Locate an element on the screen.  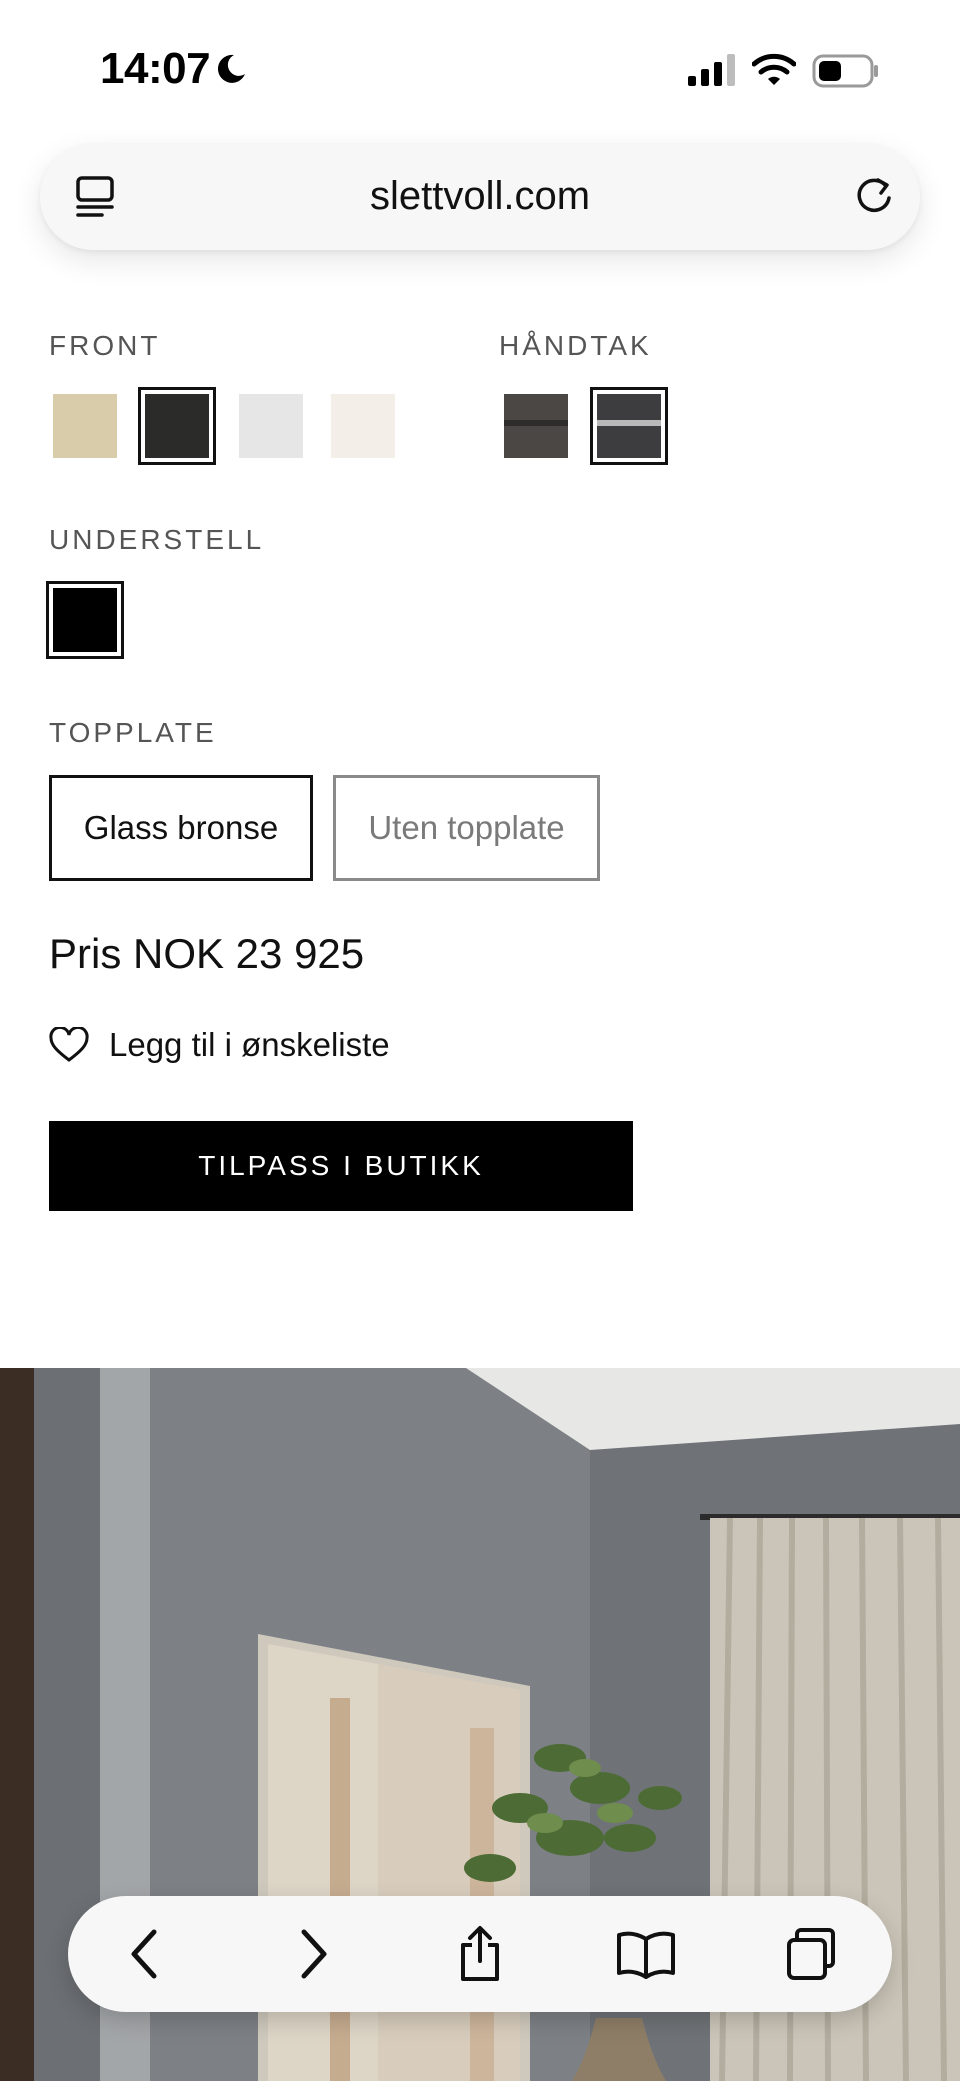
browser-toolbar is located at coordinates (480, 1954).